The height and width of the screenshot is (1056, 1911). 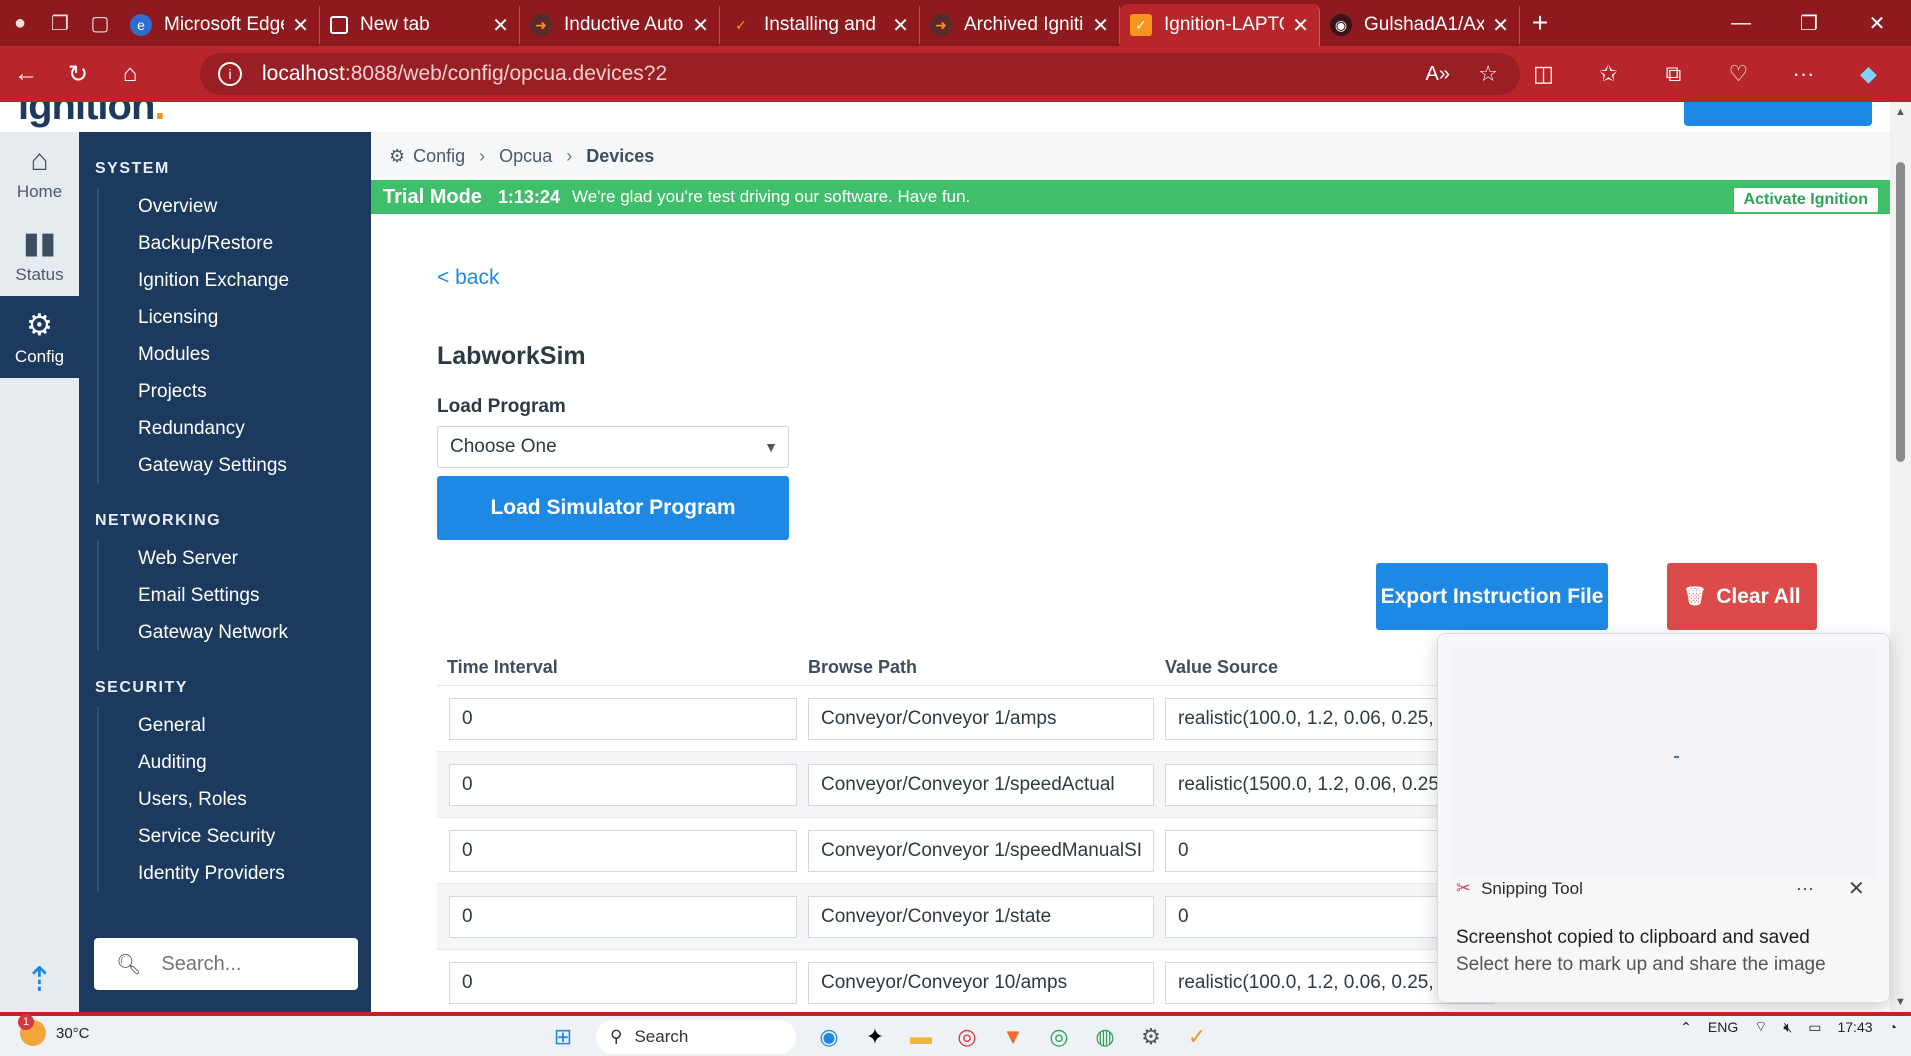 What do you see at coordinates (234, 873) in the screenshot?
I see `nav-item-identity-providers: Identity Providers` at bounding box center [234, 873].